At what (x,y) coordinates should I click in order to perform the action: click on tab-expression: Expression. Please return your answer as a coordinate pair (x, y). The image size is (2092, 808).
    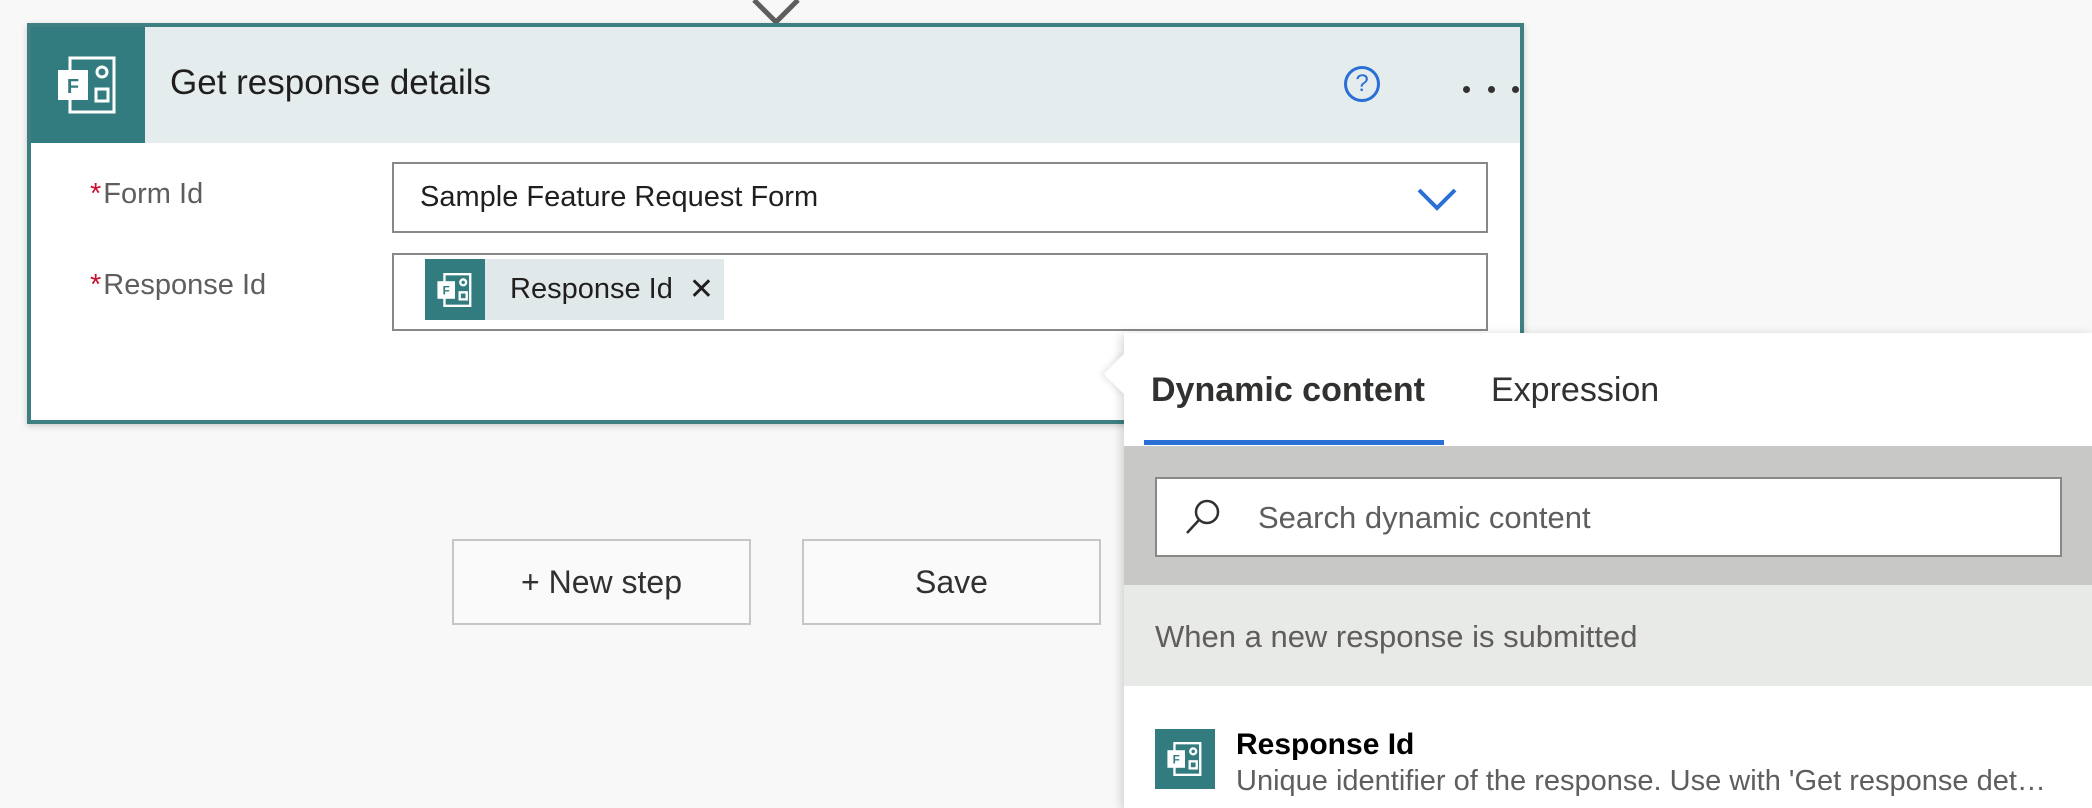
    Looking at the image, I should click on (1575, 390).